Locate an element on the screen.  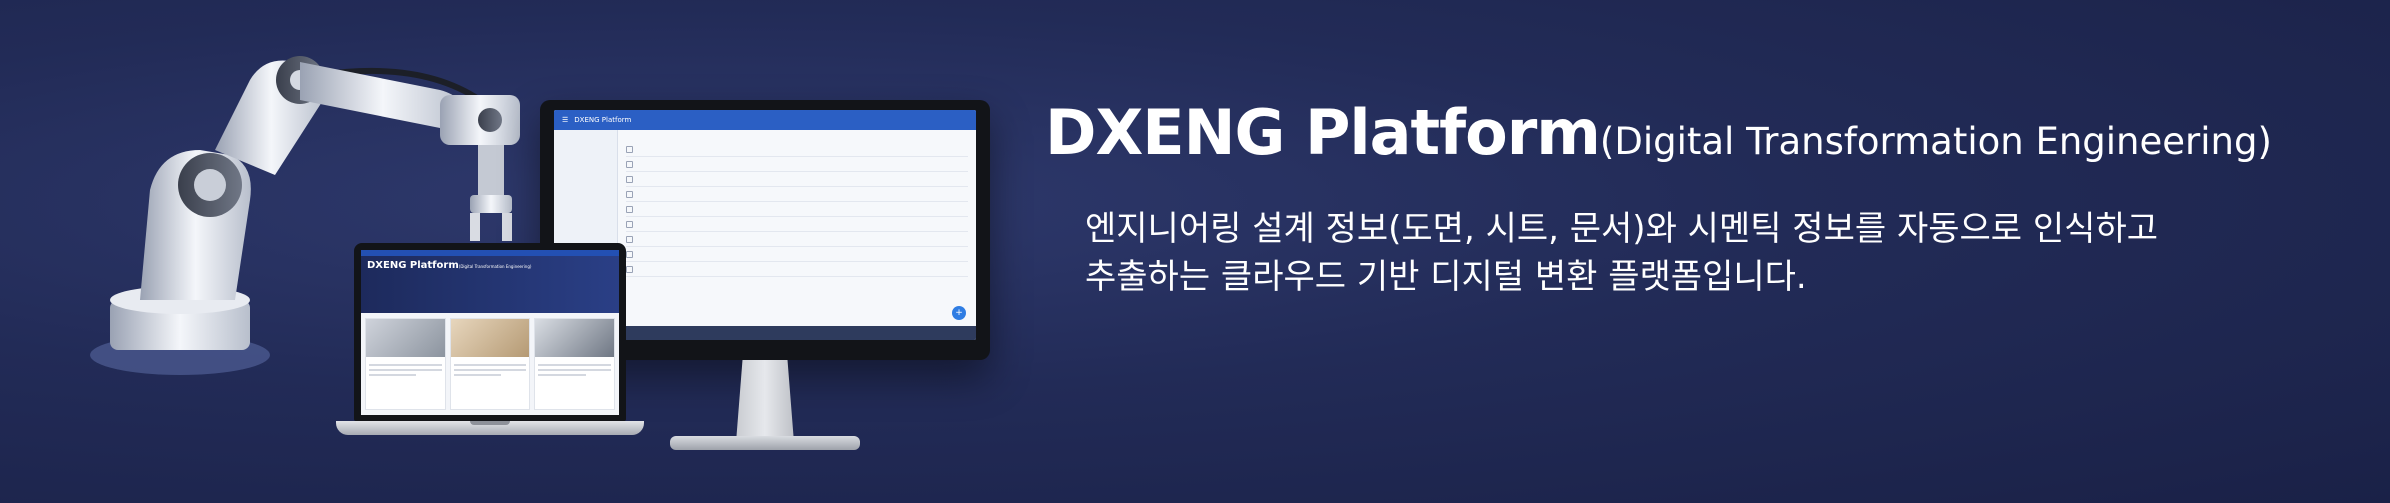
monitor-file-list: + is located at coordinates (797, 235).